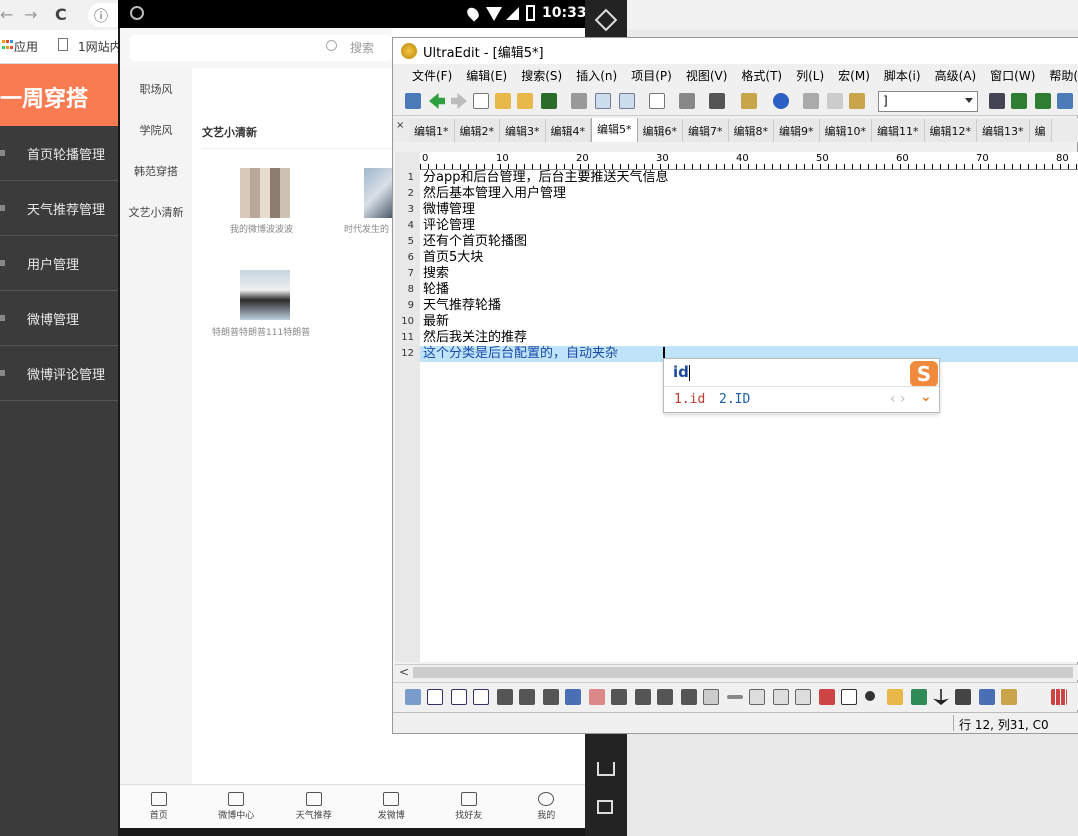  Describe the element at coordinates (432, 75) in the screenshot. I see `menu-file: 文件(F)` at that location.